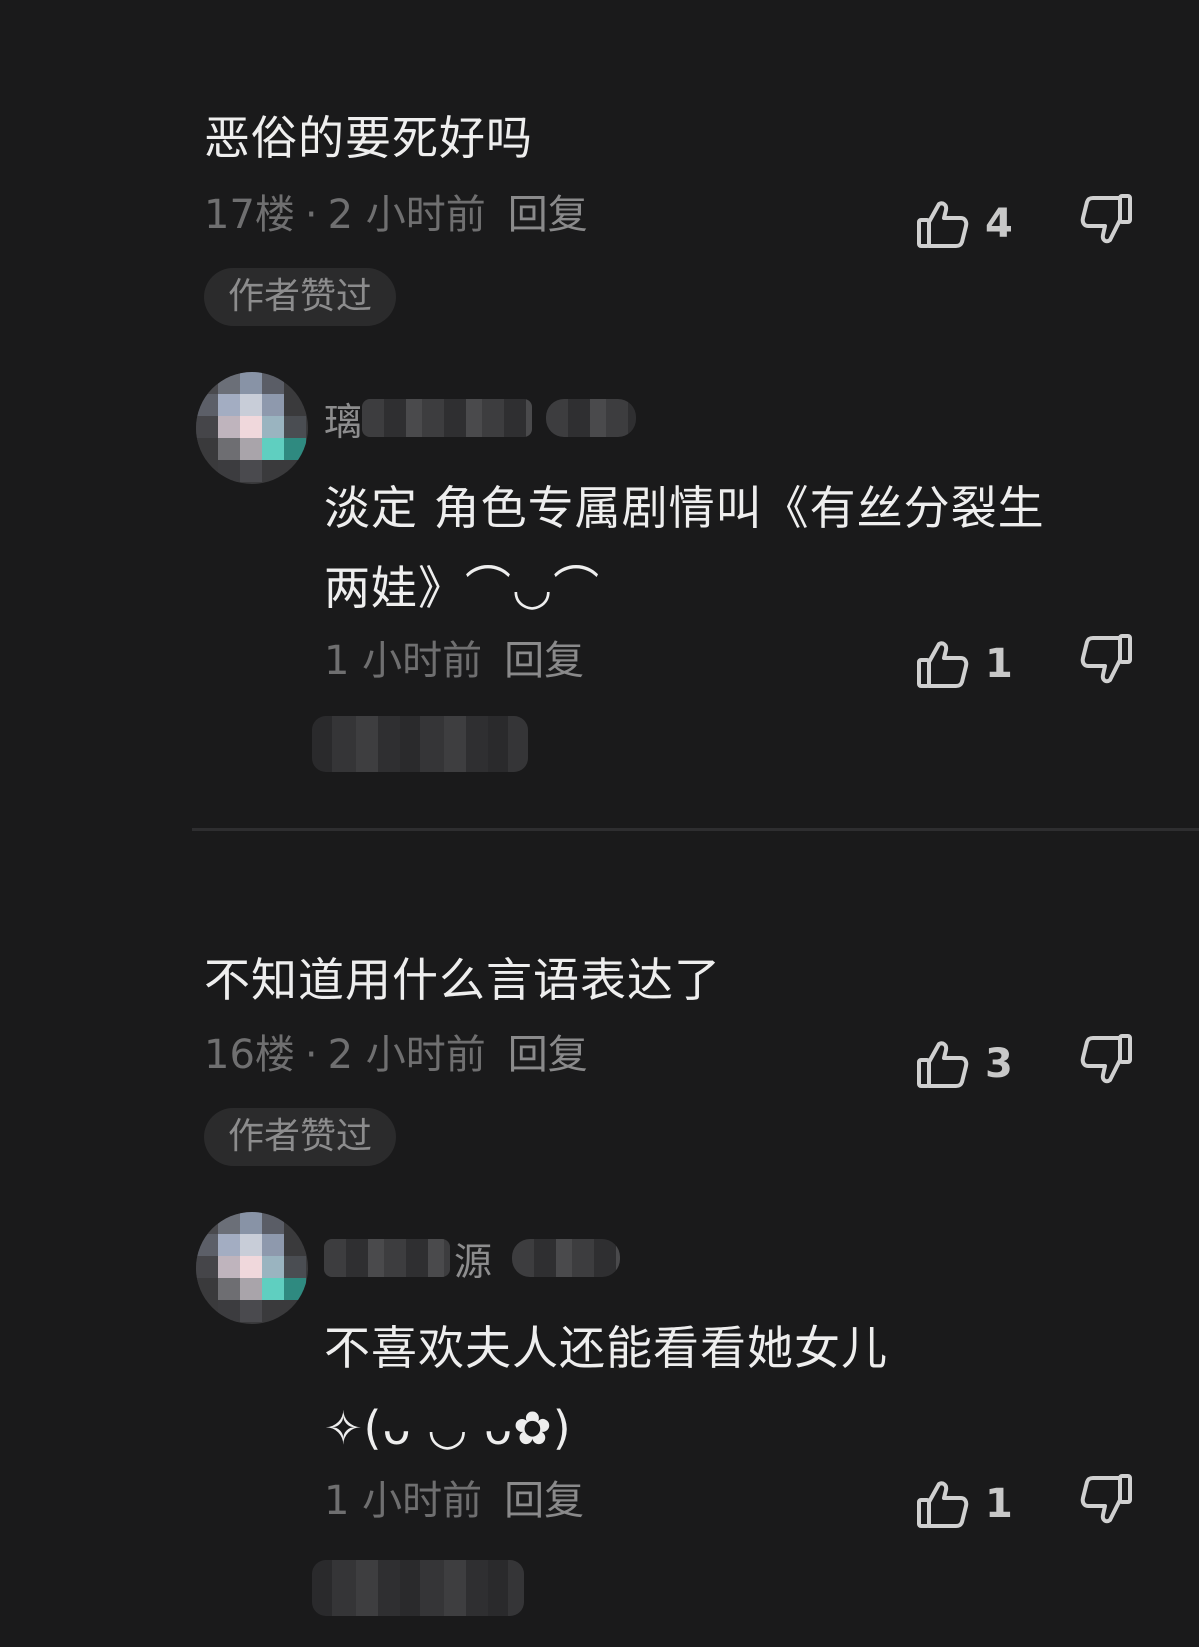  I want to click on reply-text-line2: ✧(ᴗ ◡ ᴗ✿), so click(448, 1428).